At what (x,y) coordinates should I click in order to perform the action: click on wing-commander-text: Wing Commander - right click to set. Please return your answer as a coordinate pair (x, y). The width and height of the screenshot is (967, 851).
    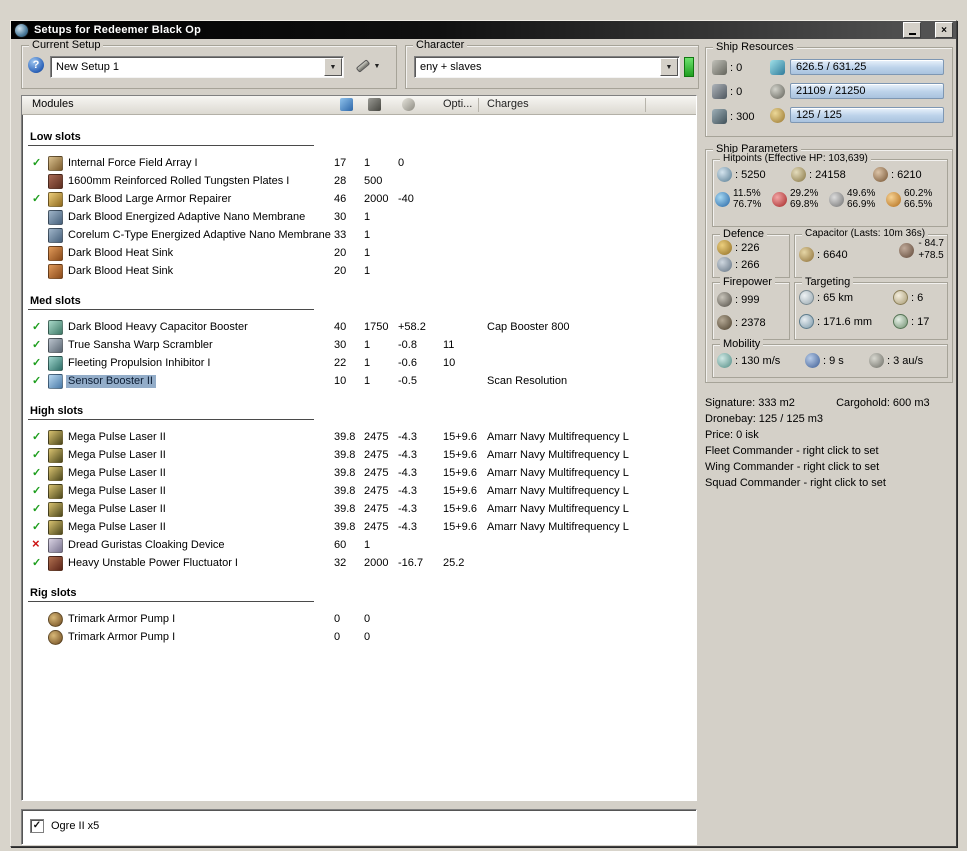
    Looking at the image, I should click on (829, 469).